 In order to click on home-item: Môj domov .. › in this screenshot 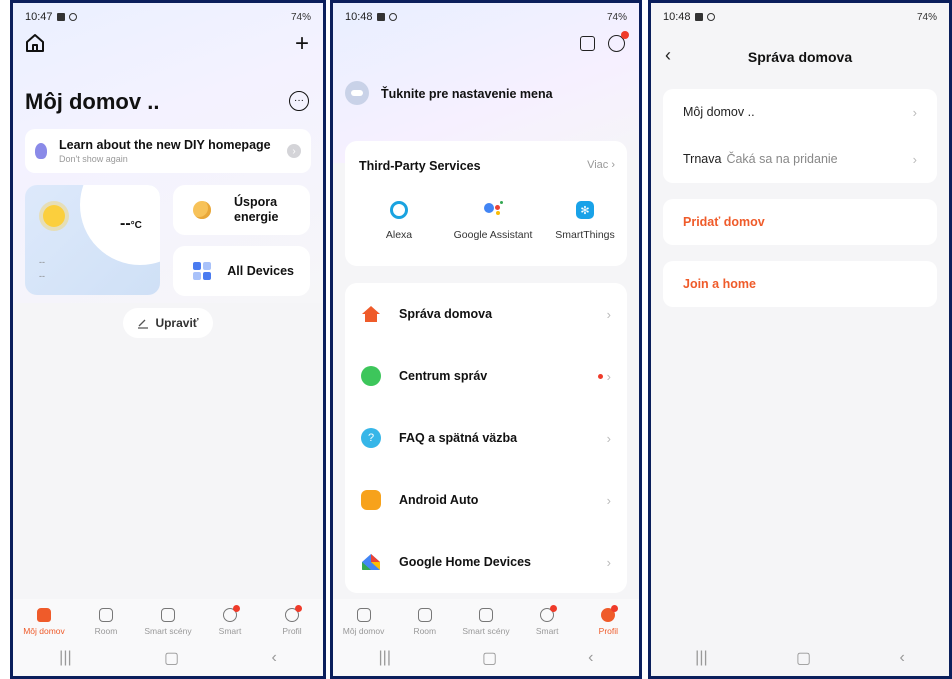, I will do `click(800, 112)`.